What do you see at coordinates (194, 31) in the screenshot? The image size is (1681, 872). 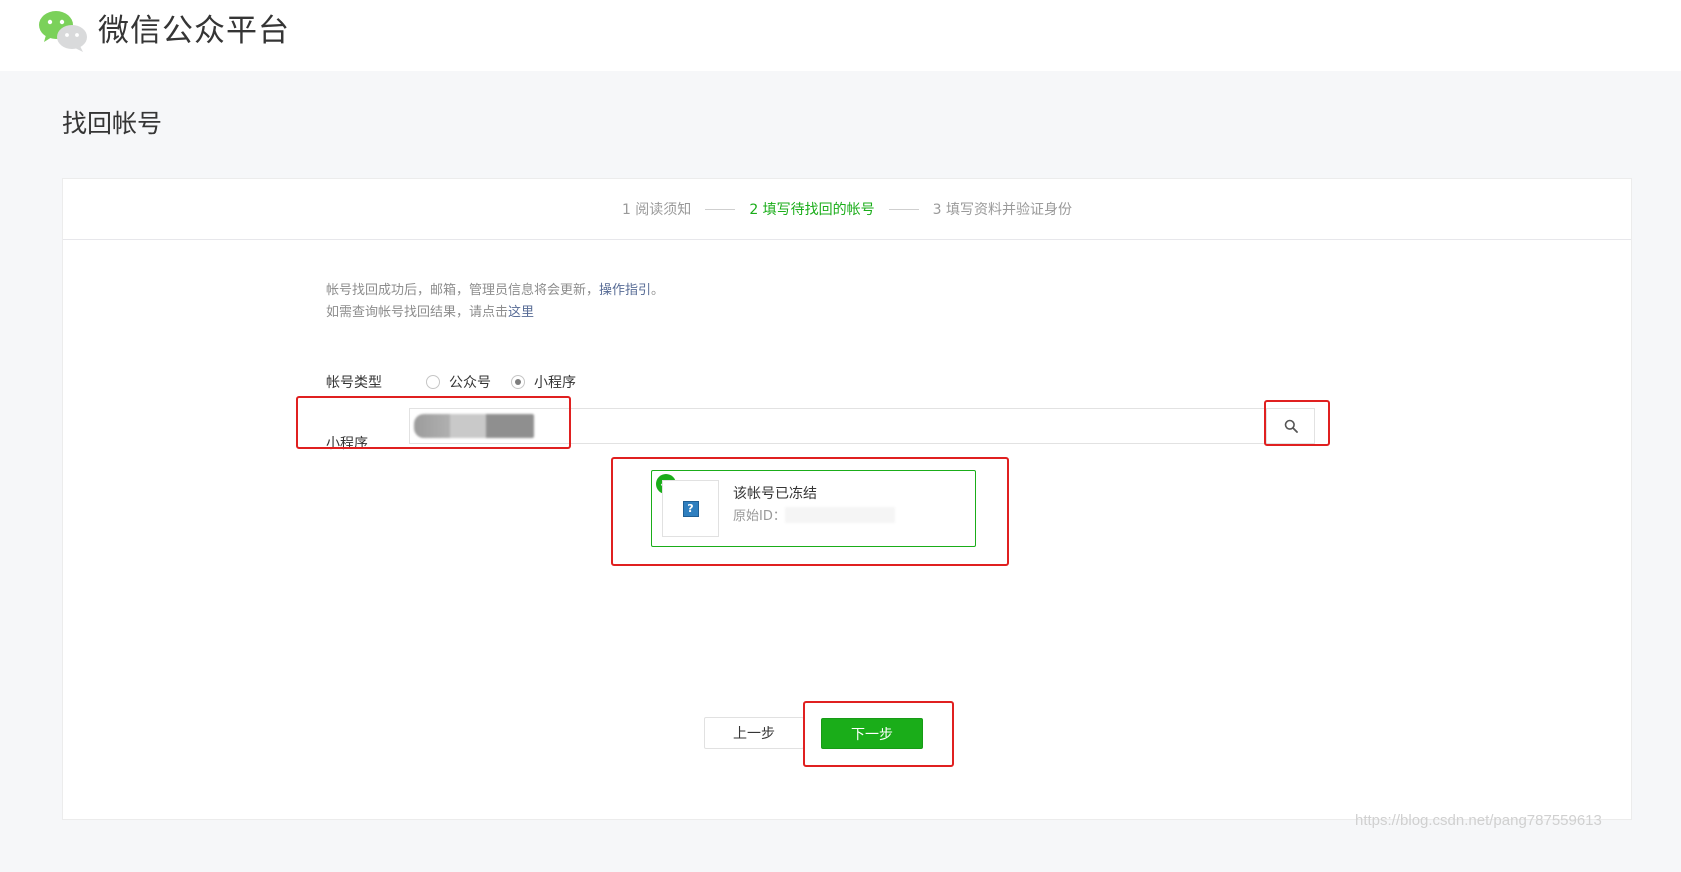 I see `brand-title: 微信公众平台` at bounding box center [194, 31].